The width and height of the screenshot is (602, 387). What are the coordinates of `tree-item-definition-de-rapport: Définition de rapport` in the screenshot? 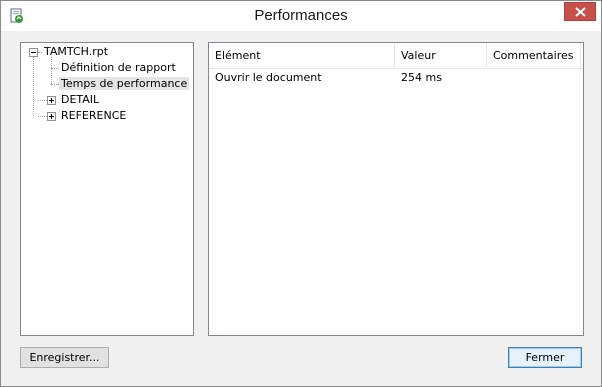 It's located at (118, 68).